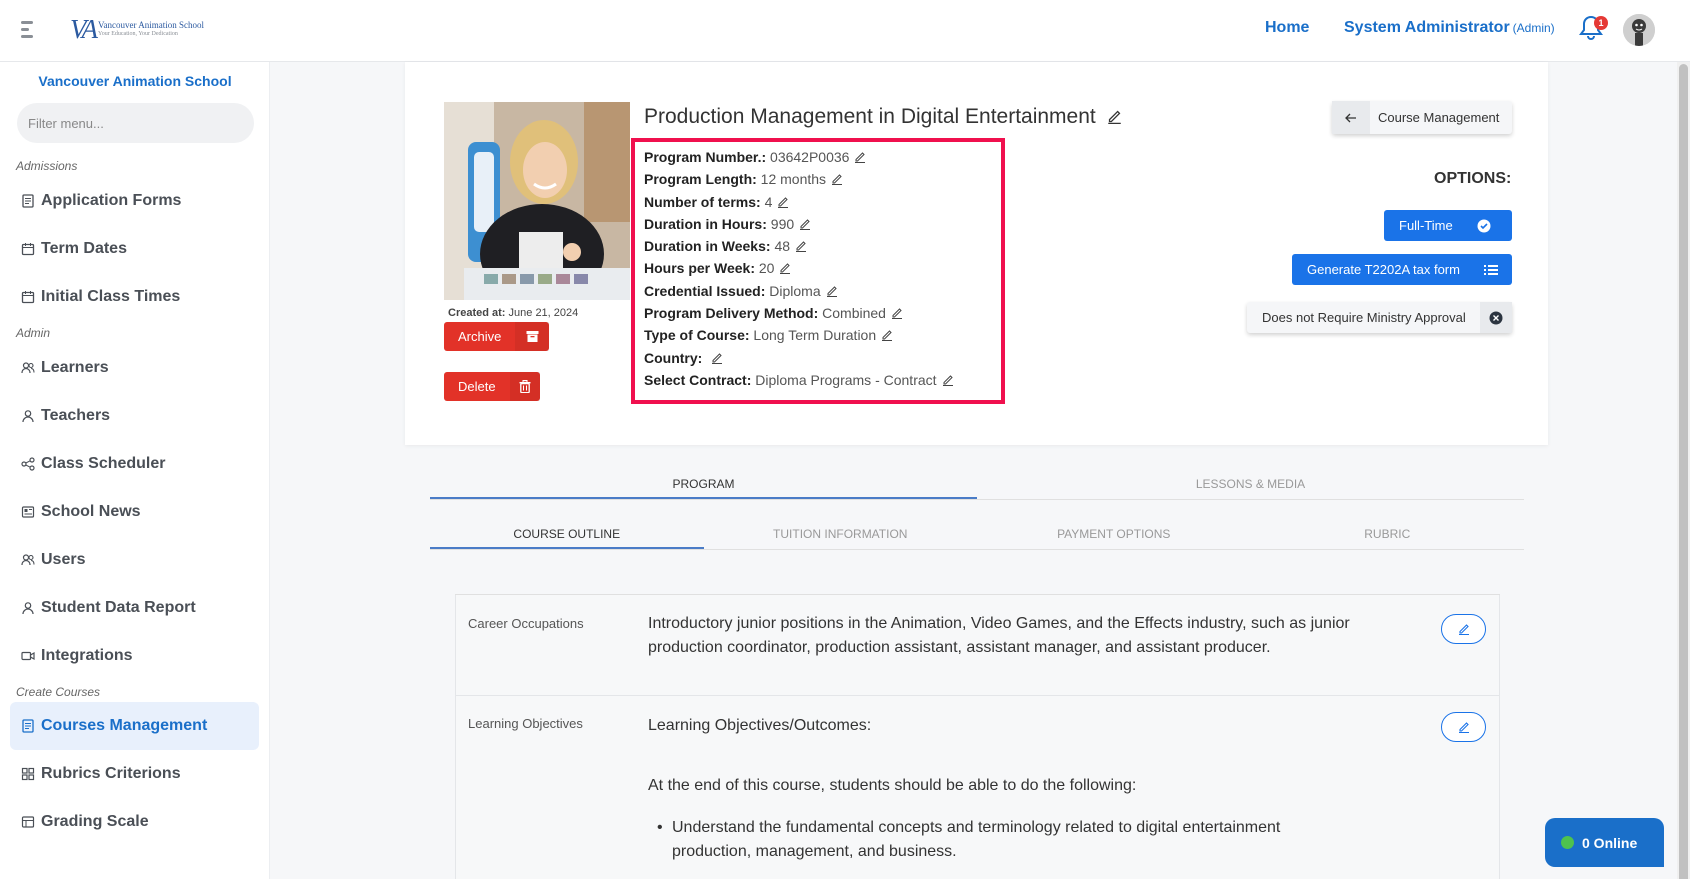 This screenshot has height=879, width=1690. I want to click on menu-toggle-icon, so click(29, 31).